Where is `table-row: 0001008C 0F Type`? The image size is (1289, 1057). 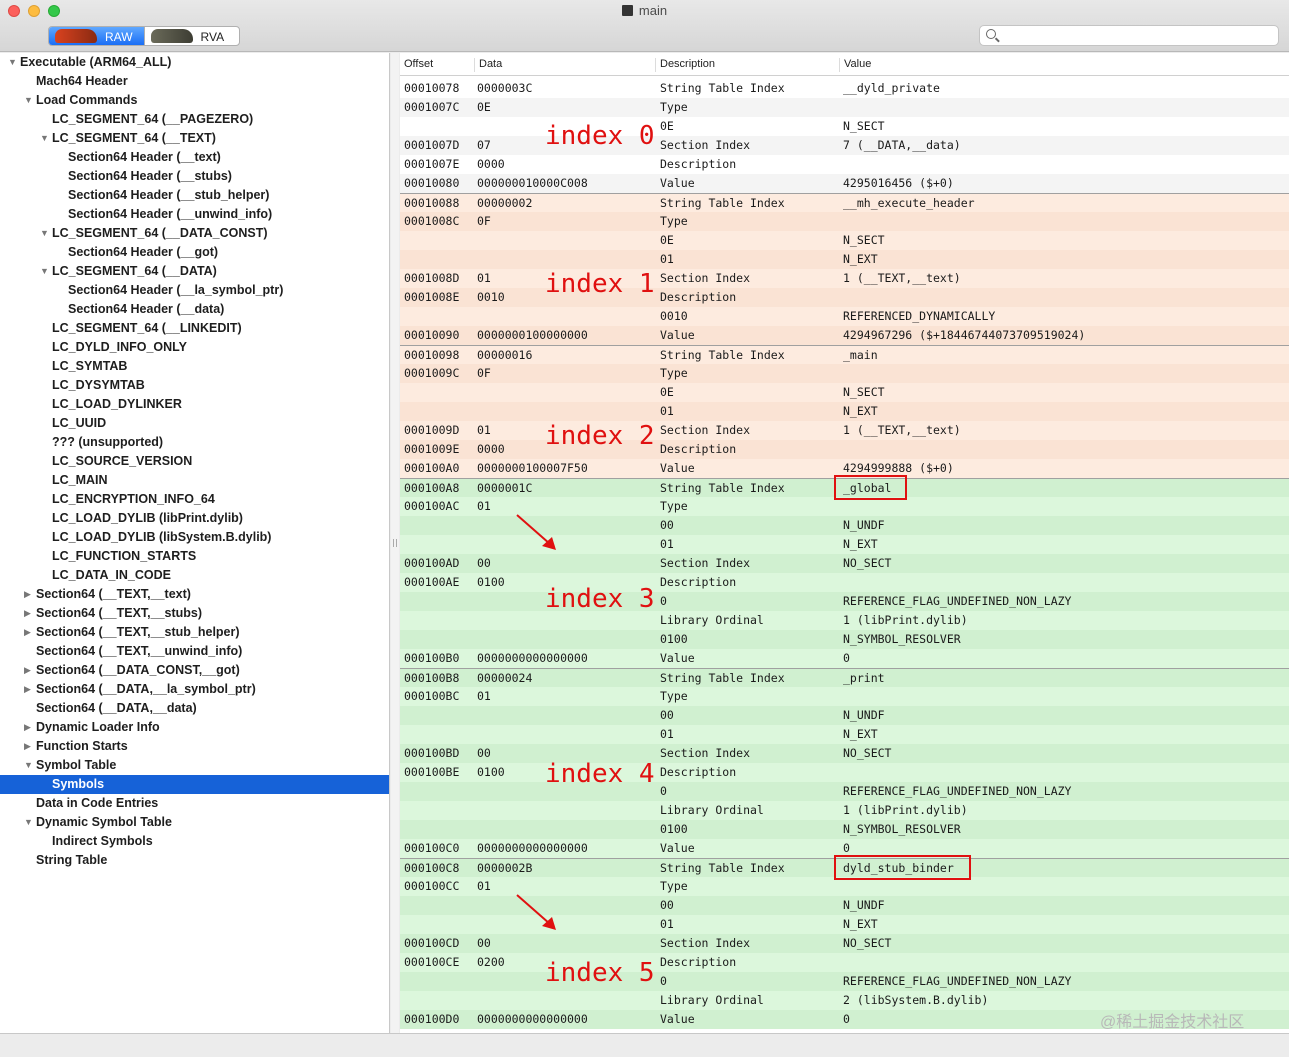
table-row: 0001008C 0F Type is located at coordinates (844, 221).